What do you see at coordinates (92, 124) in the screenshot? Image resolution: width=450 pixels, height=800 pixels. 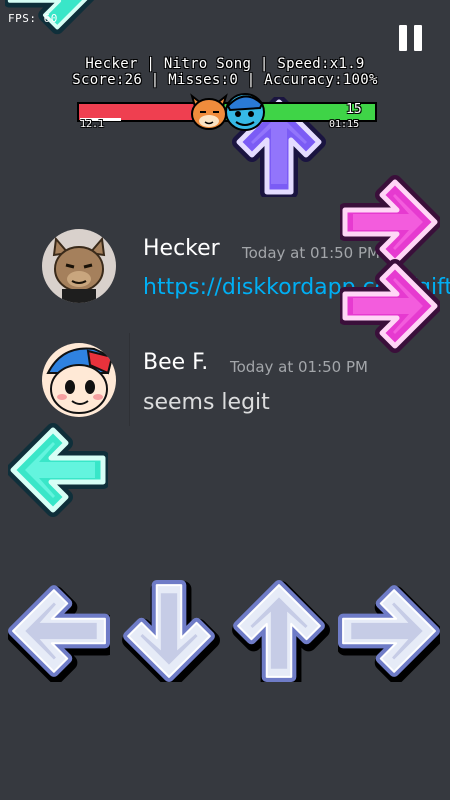 I see `left-small-readout: 12.1` at bounding box center [92, 124].